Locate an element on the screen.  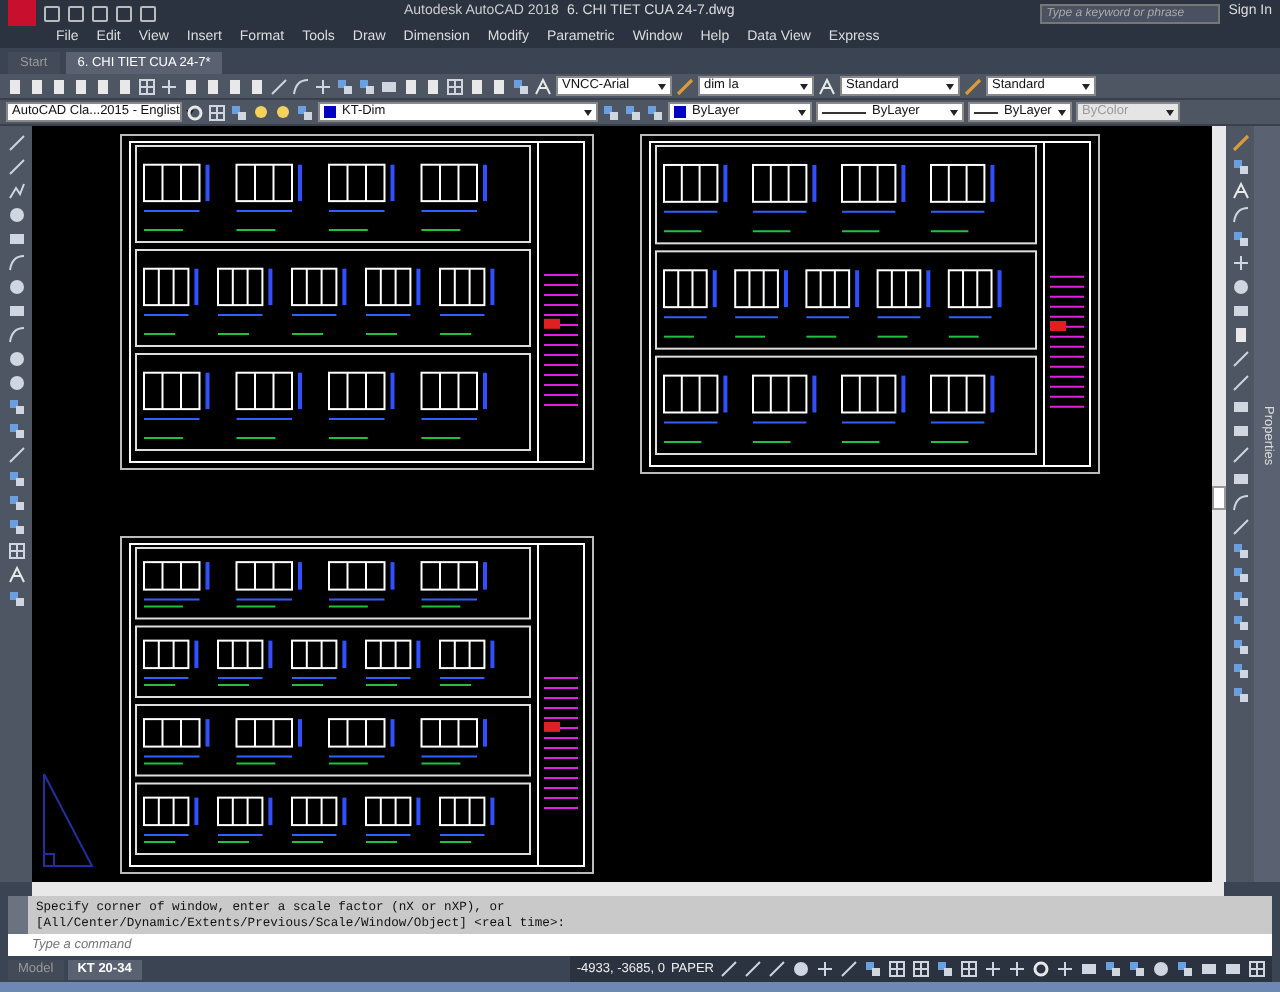
vertical-scrollbar is located at coordinates (1219, 504).